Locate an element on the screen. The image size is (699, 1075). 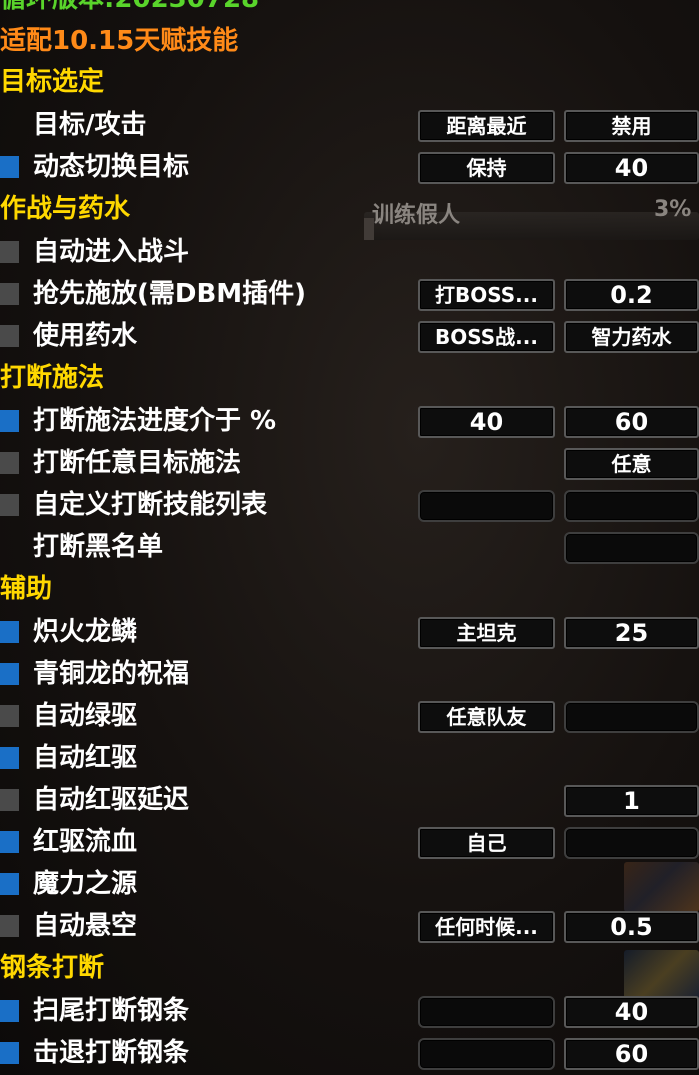
use-potion-label: 使用药水 is located at coordinates (85, 336).